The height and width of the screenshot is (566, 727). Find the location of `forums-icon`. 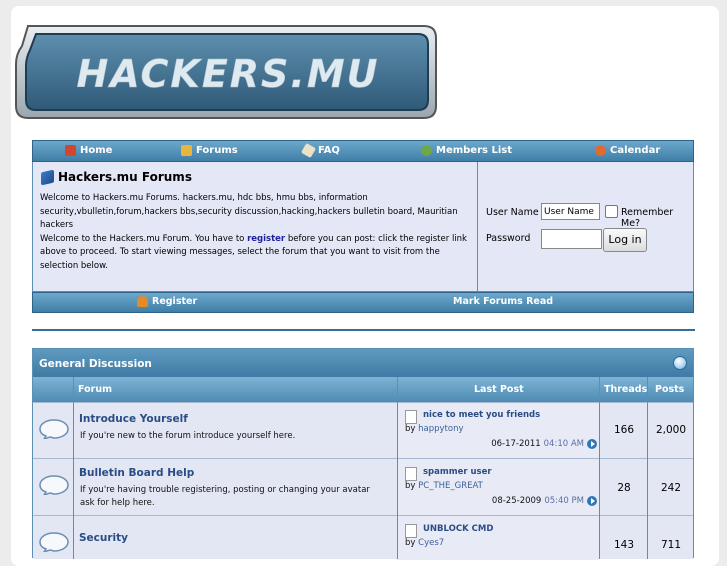

forums-icon is located at coordinates (186, 150).